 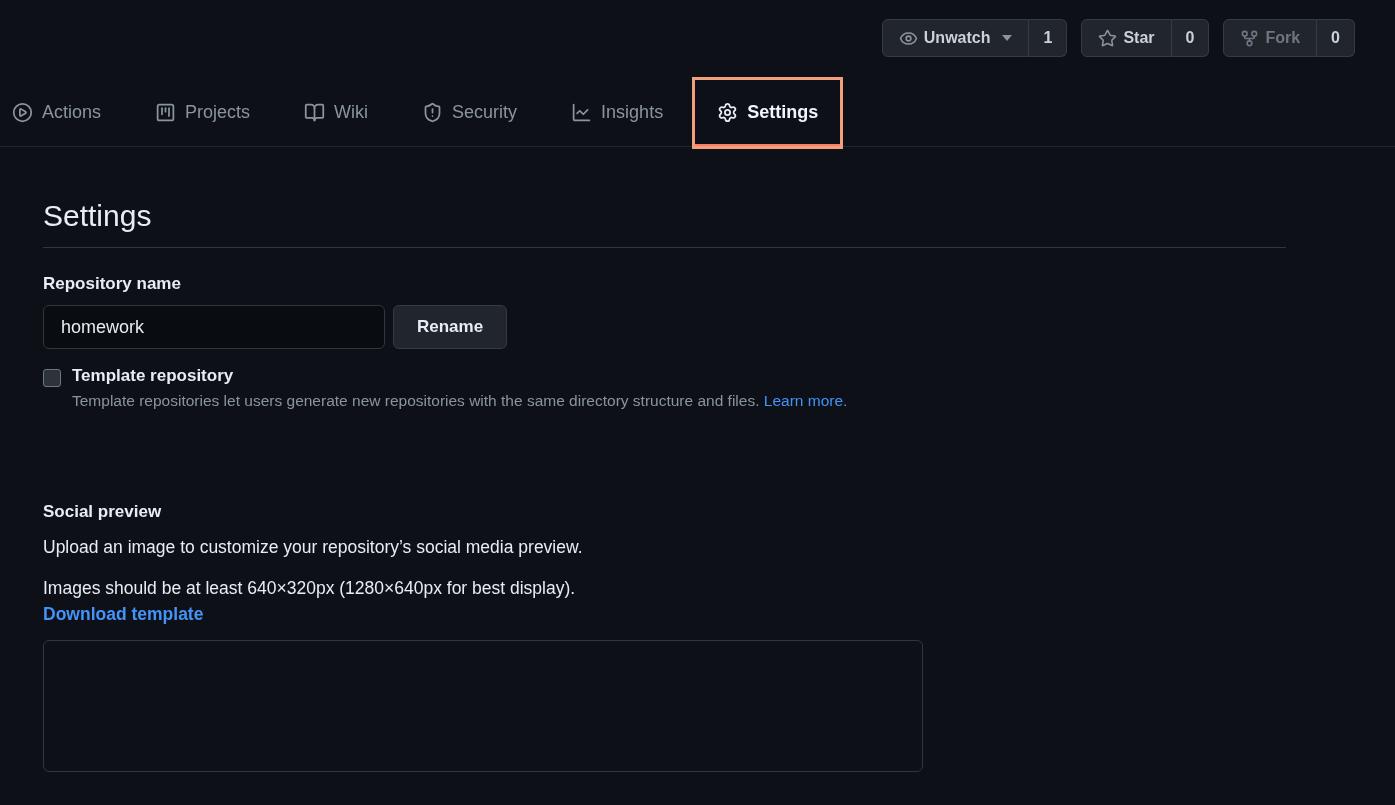 What do you see at coordinates (315, 112) in the screenshot?
I see `book-icon` at bounding box center [315, 112].